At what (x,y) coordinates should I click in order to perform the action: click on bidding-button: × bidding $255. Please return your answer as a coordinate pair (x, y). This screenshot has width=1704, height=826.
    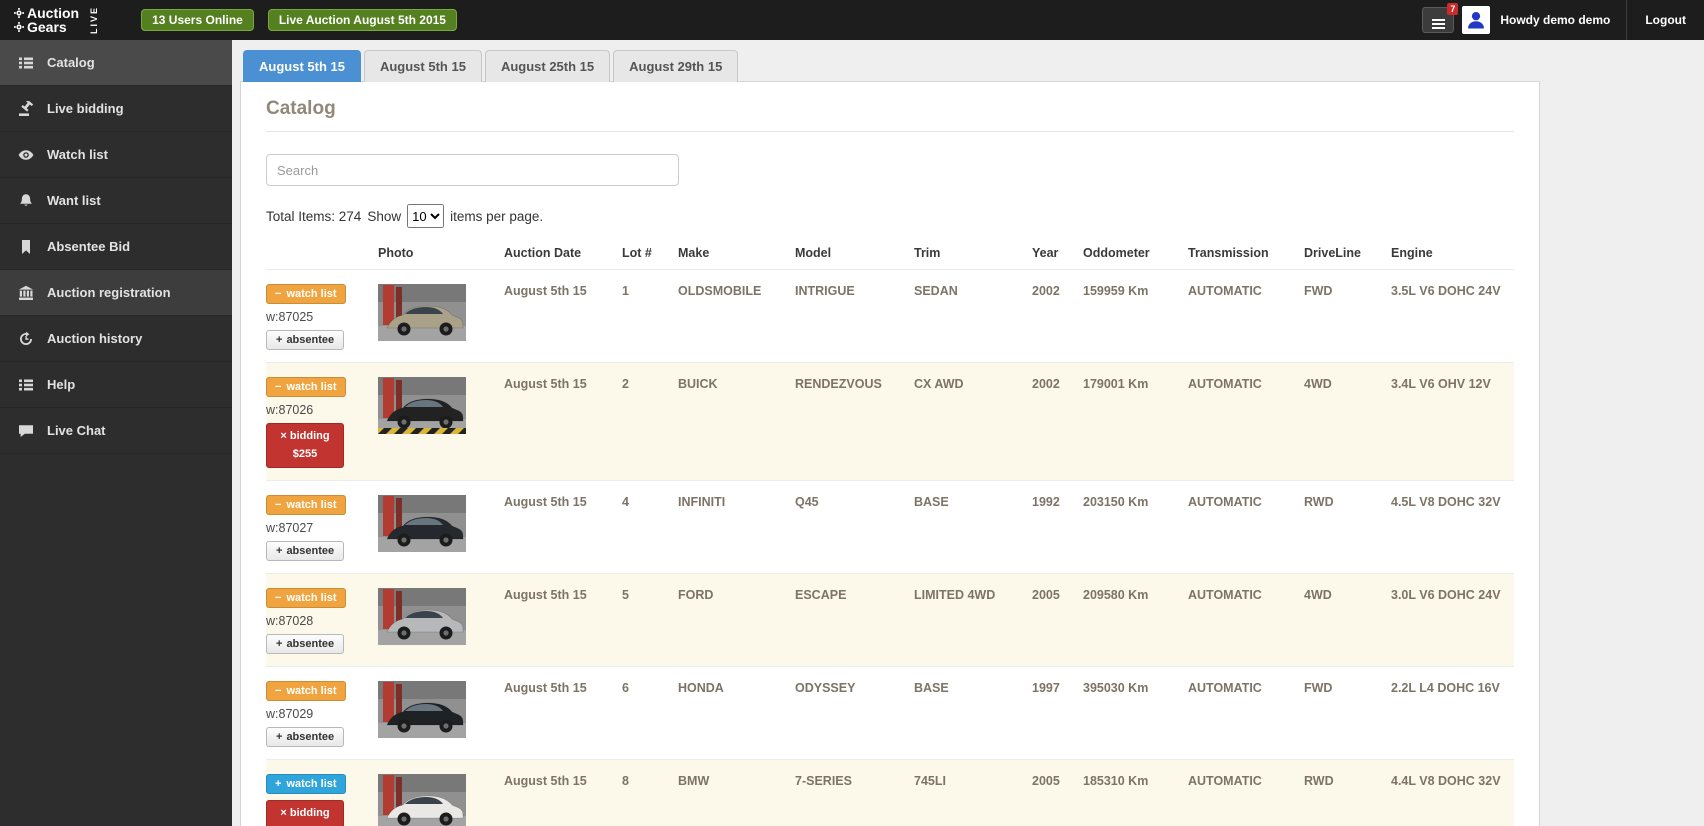
    Looking at the image, I should click on (305, 446).